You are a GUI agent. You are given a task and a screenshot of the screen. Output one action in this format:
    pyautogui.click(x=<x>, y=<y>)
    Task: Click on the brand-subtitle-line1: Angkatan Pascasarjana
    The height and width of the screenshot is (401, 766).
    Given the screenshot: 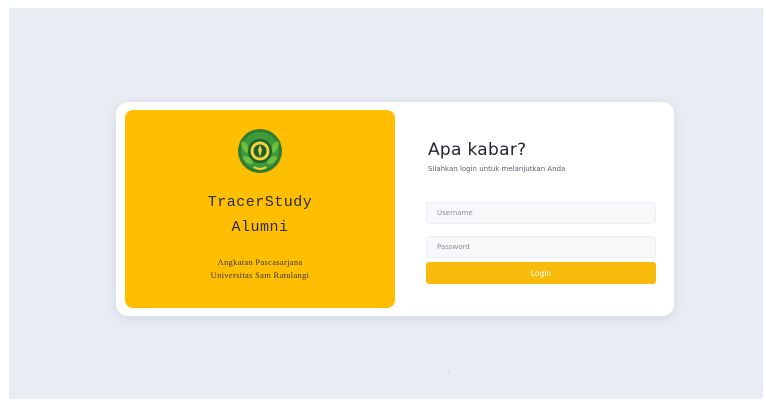 What is the action you would take?
    pyautogui.click(x=260, y=262)
    